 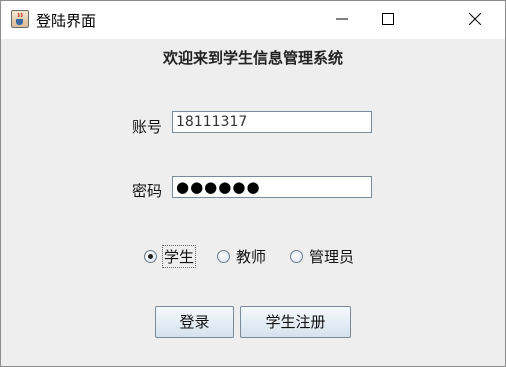 I want to click on role-radio-teacher: 教师, so click(x=241, y=256).